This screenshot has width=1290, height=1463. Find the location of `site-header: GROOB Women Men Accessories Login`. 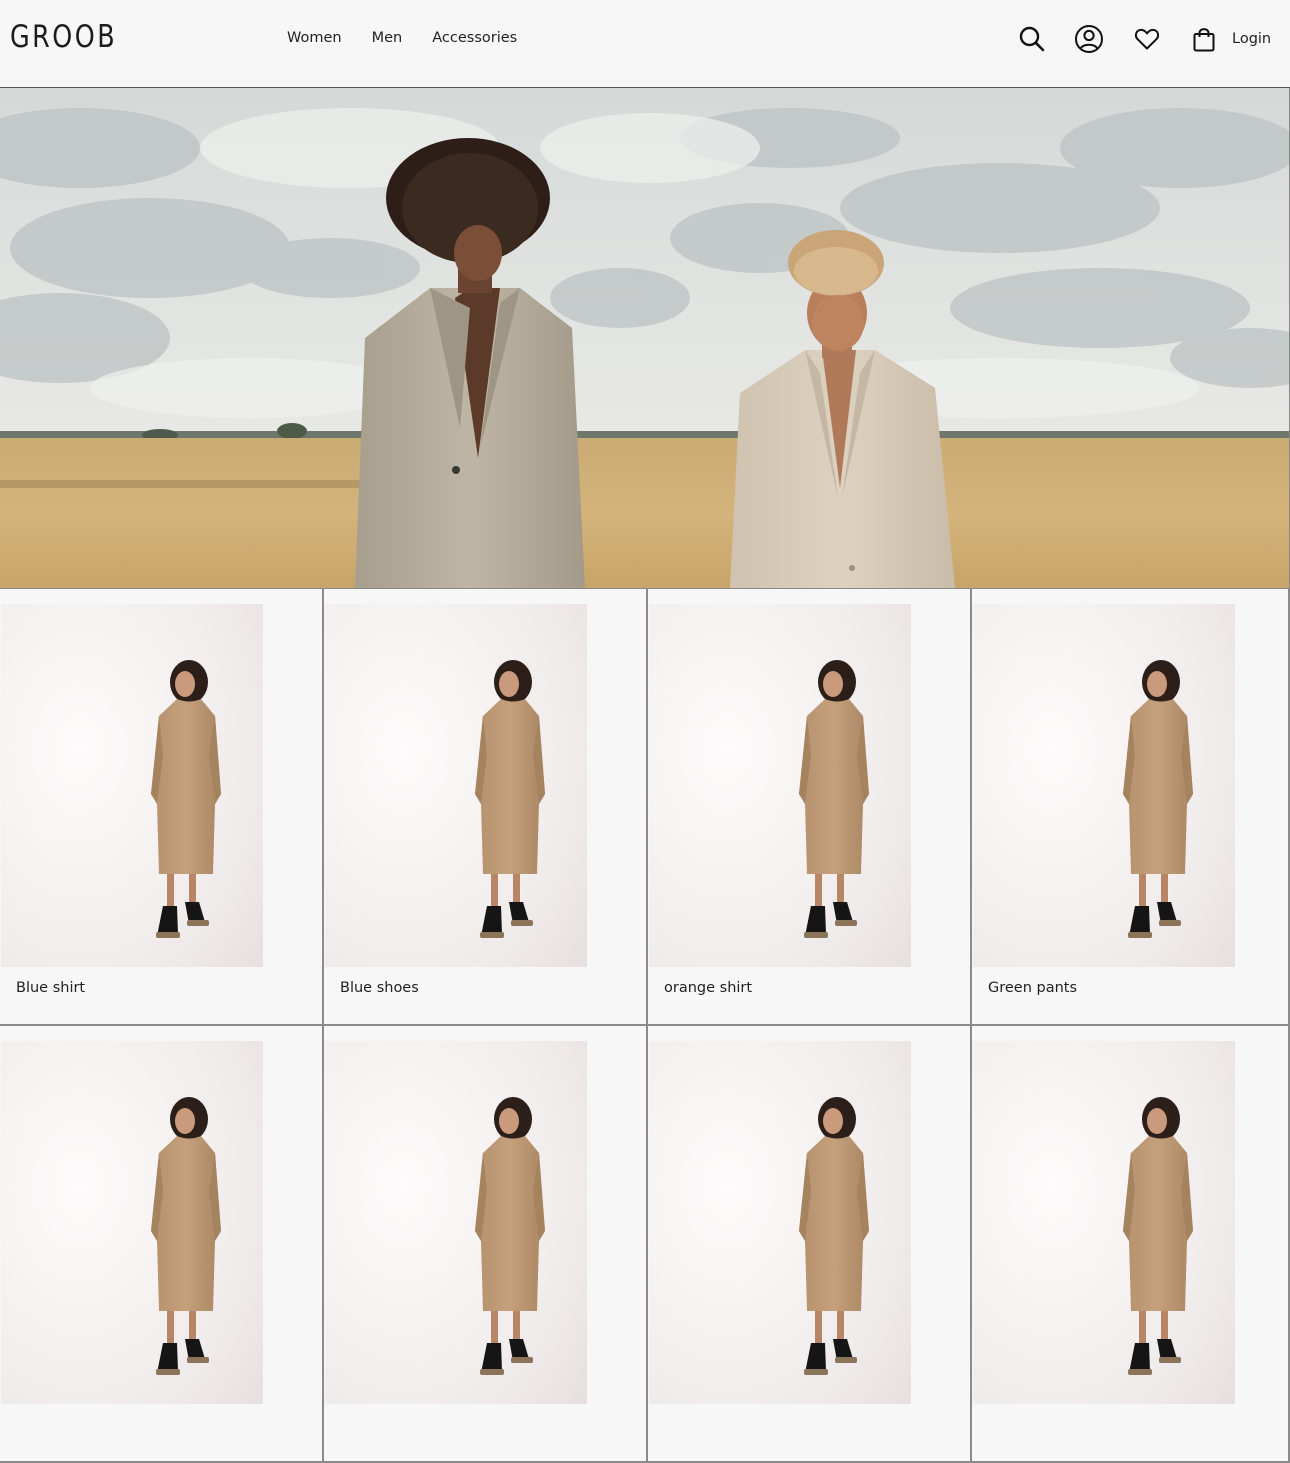

site-header: GROOB Women Men Accessories Login is located at coordinates (645, 44).